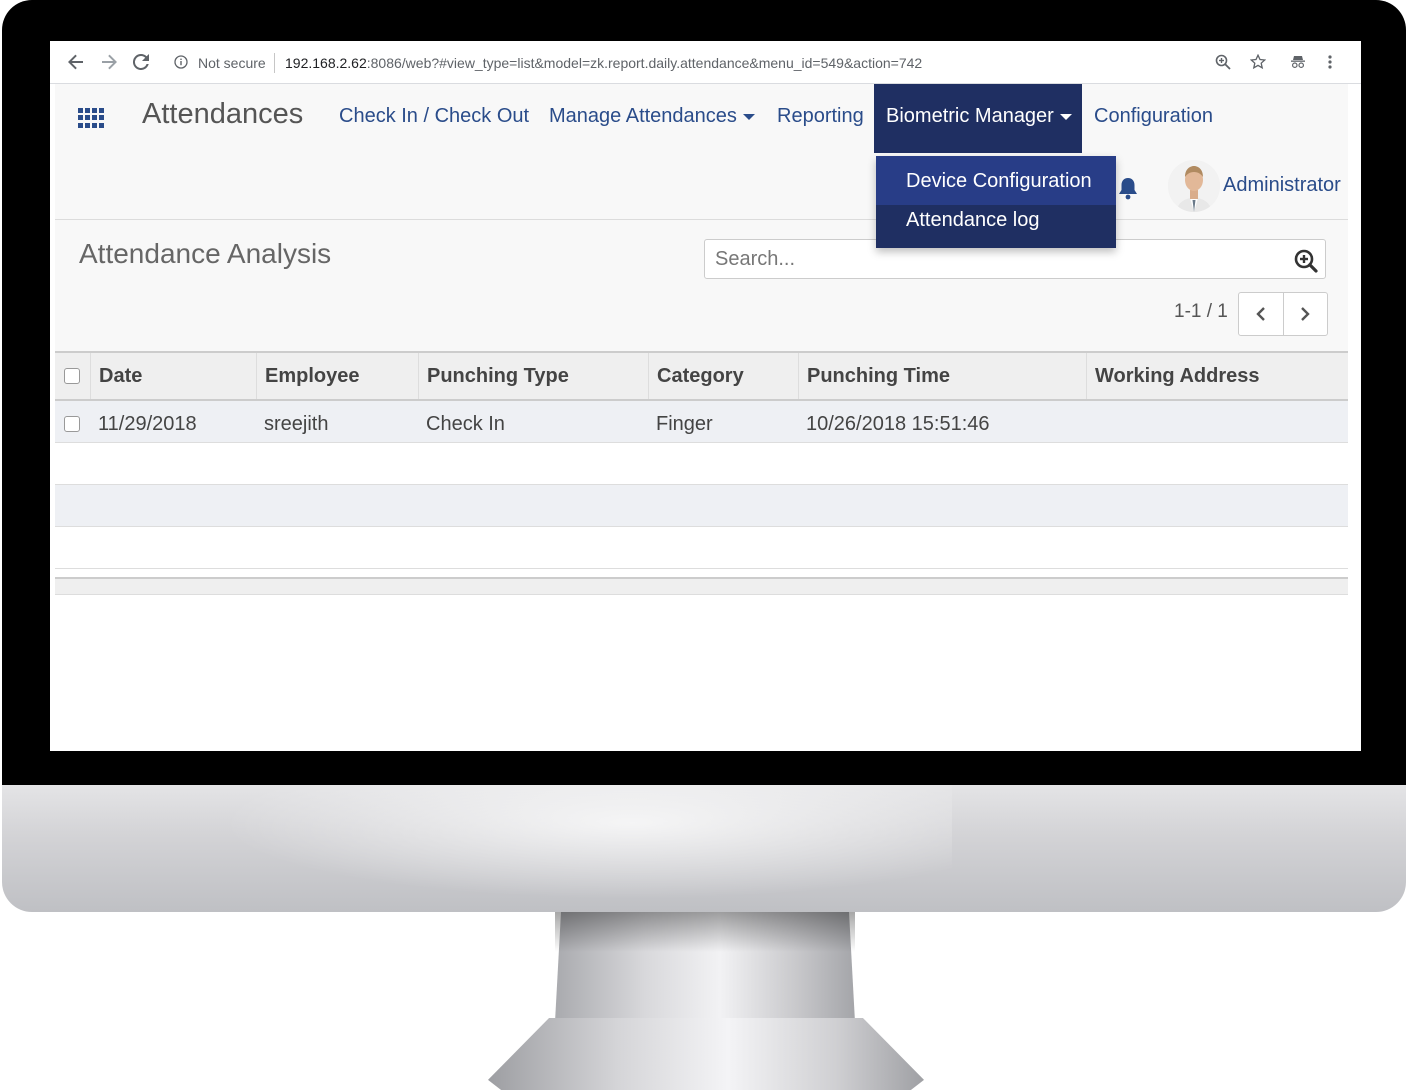  What do you see at coordinates (434, 116) in the screenshot?
I see `menu-check-in-out: Check In / Check Out` at bounding box center [434, 116].